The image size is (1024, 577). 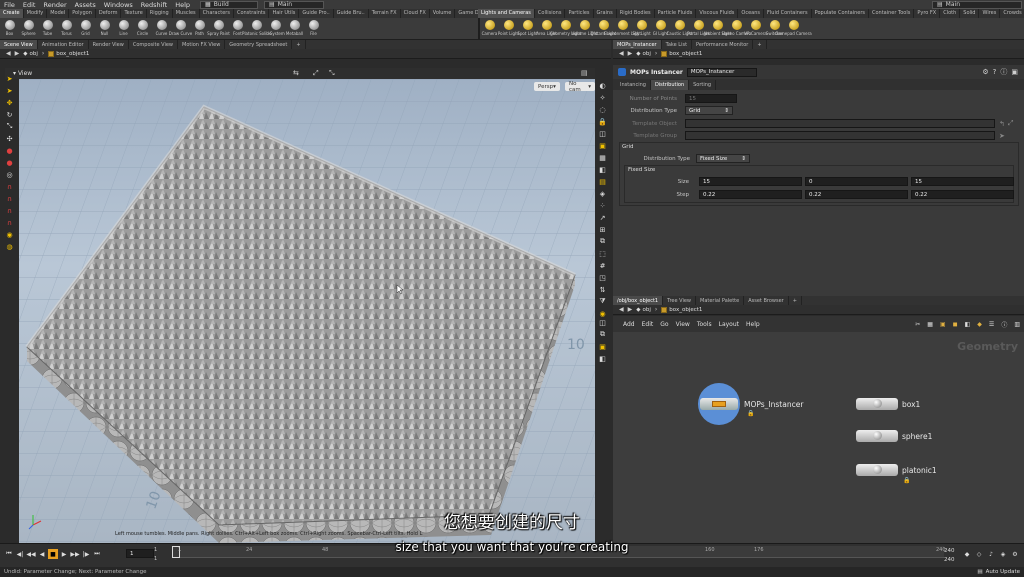 What do you see at coordinates (670, 85) in the screenshot?
I see `subtab-distribution: Distribution` at bounding box center [670, 85].